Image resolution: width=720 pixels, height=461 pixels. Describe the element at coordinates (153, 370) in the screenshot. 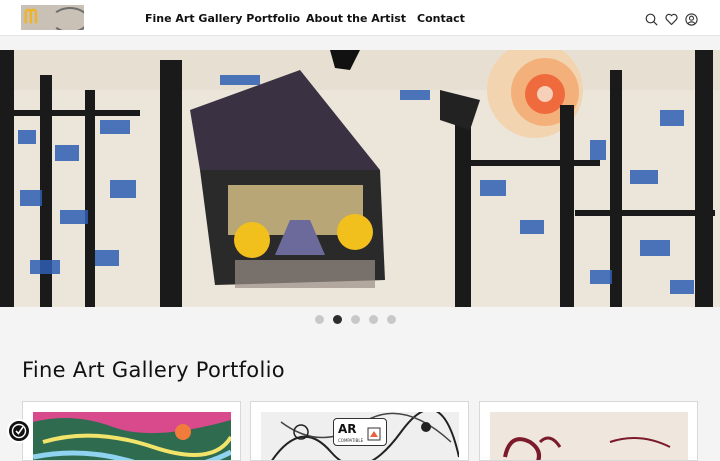

I see `section-title: Fine Art Gallery Portfolio` at that location.